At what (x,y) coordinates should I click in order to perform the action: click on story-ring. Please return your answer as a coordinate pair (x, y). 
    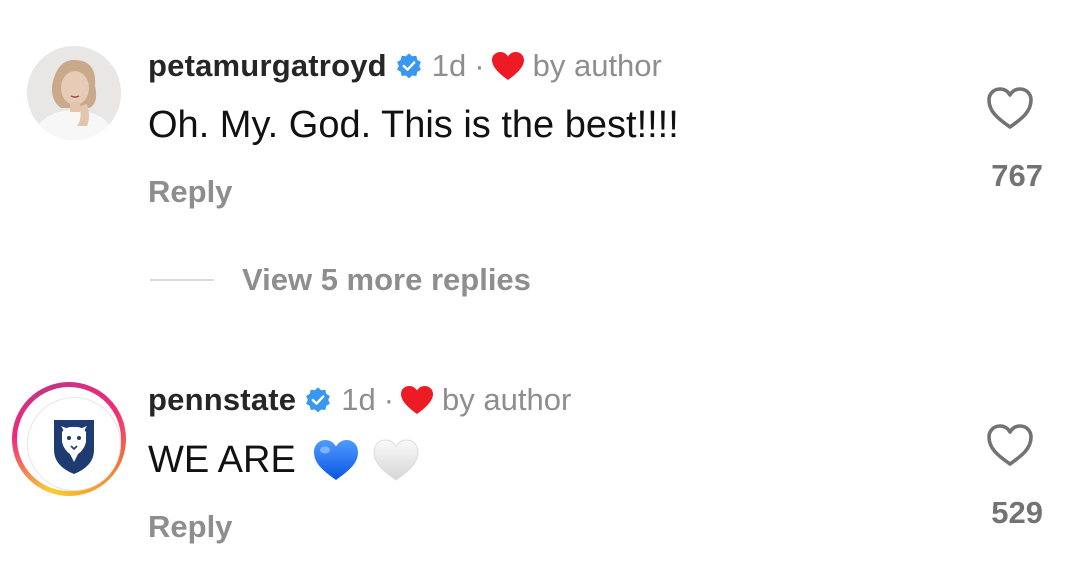
    Looking at the image, I should click on (69, 439).